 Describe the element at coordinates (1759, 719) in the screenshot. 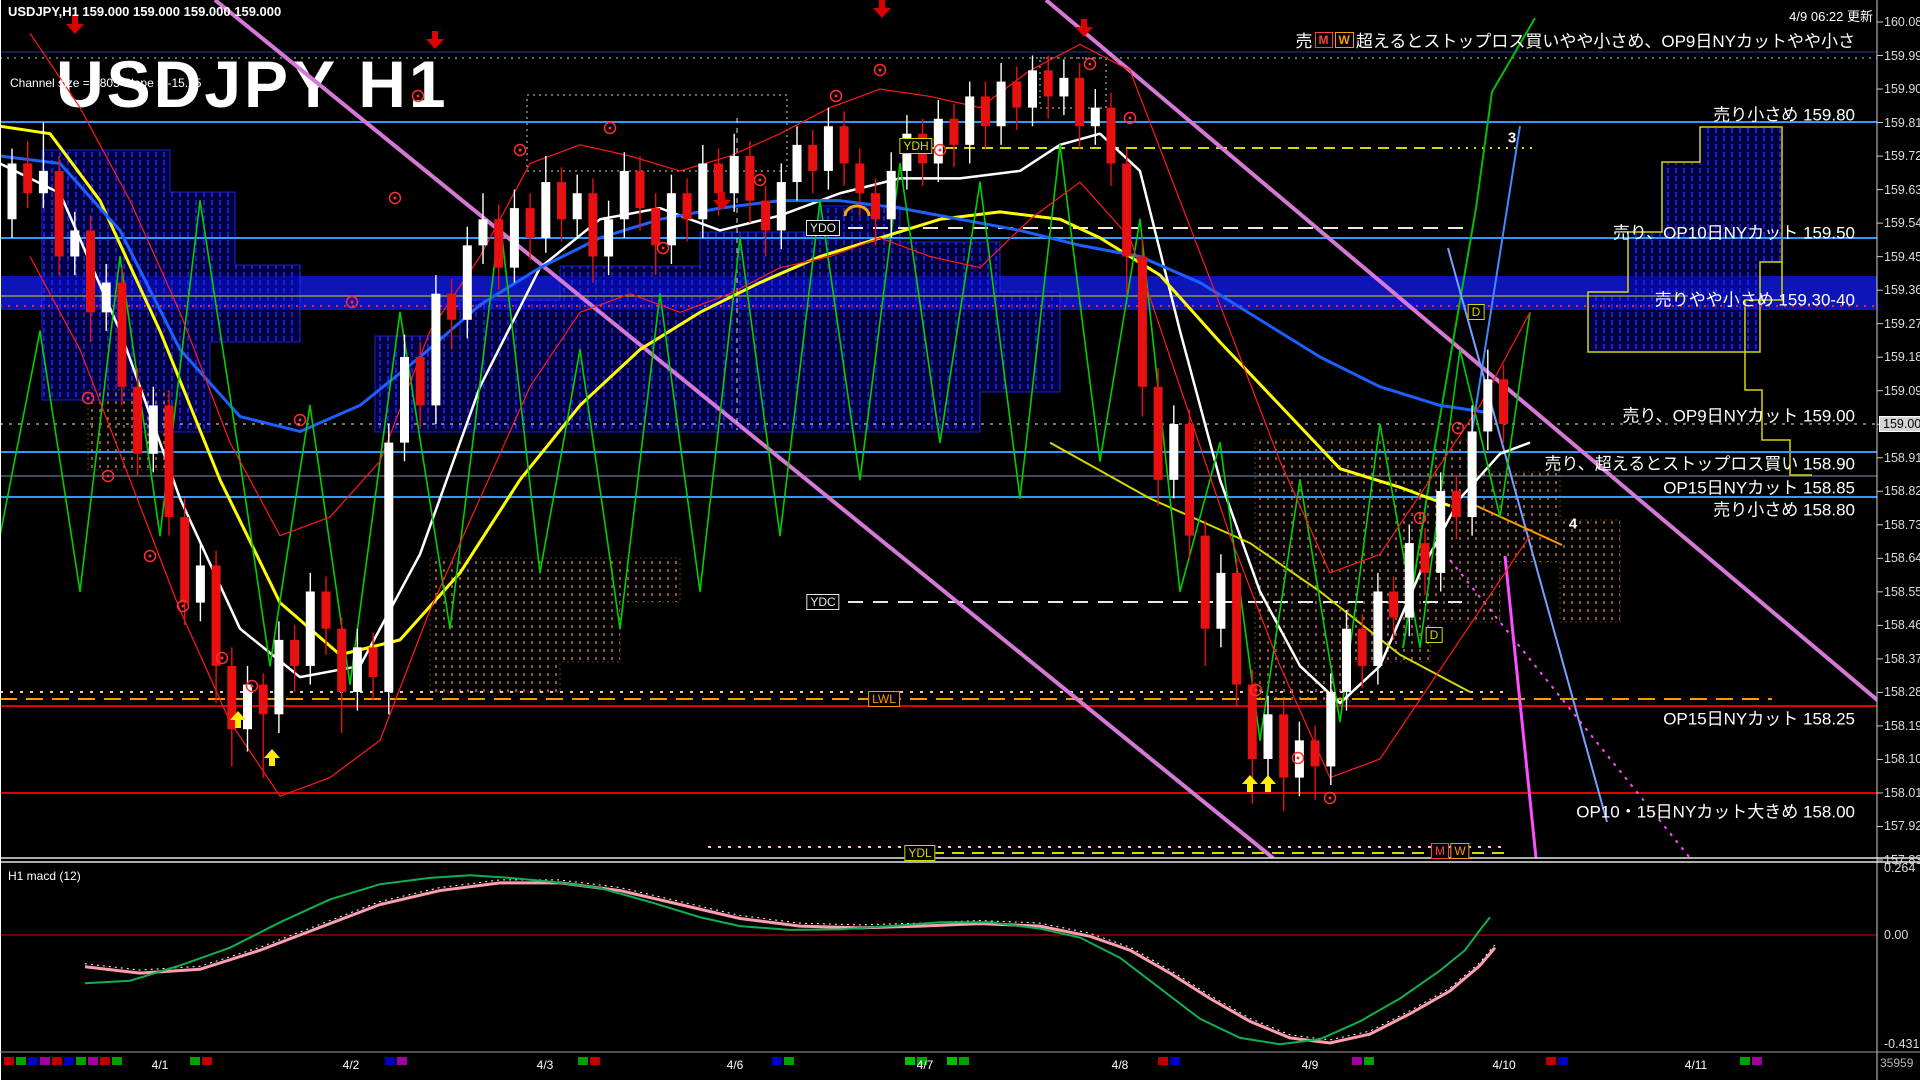

I see `level-annotation: OP15日NYカット 158.25` at that location.